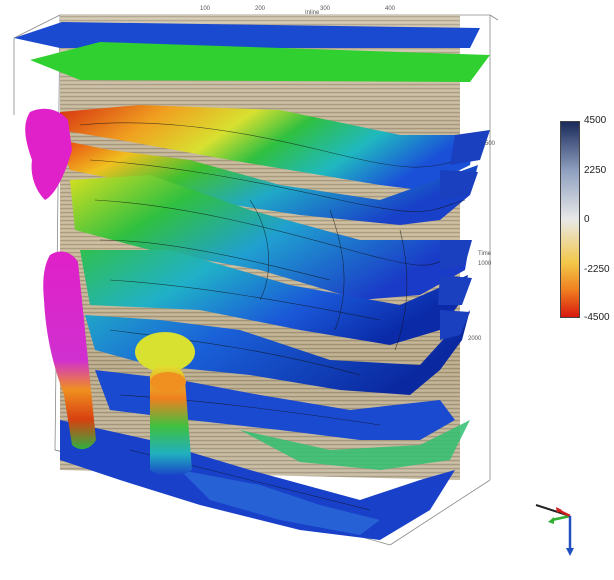 The width and height of the screenshot is (614, 580). What do you see at coordinates (260, 9) in the screenshot?
I see `axis-tick-top: 200` at bounding box center [260, 9].